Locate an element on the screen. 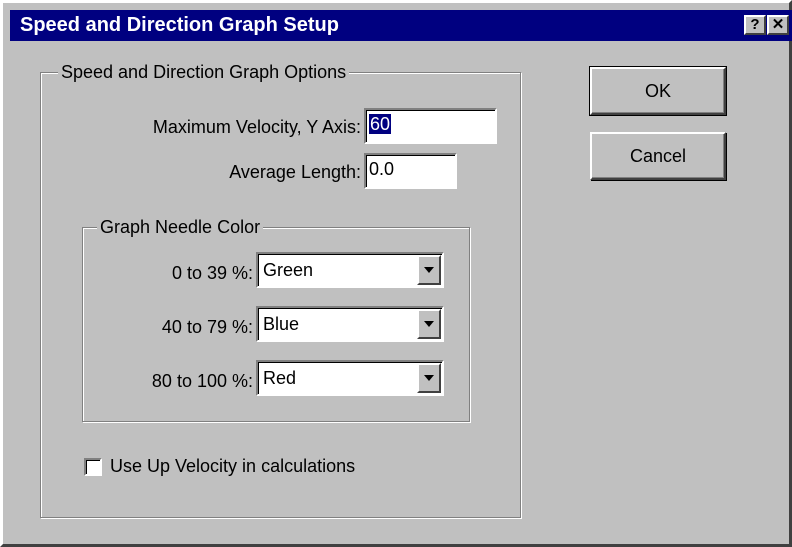  average-length-input: 0.0 is located at coordinates (410, 171).